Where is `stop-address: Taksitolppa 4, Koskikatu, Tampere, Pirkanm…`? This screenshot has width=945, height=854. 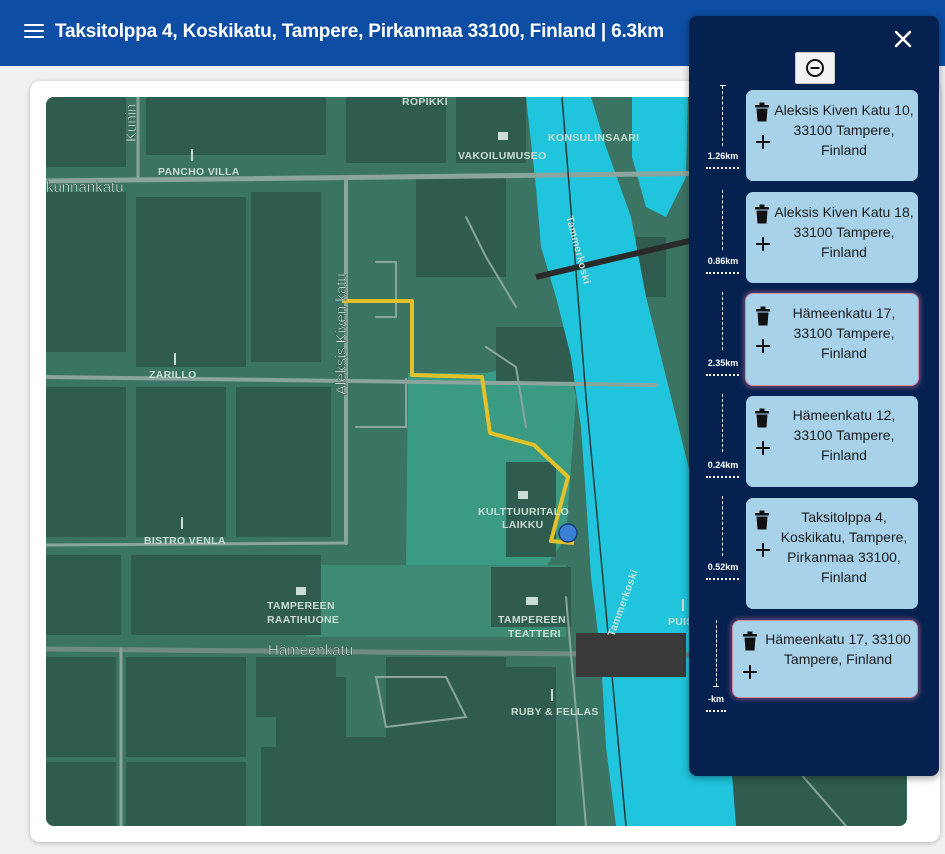
stop-address: Taksitolppa 4, Koskikatu, Tampere, Pirkanm… is located at coordinates (844, 547).